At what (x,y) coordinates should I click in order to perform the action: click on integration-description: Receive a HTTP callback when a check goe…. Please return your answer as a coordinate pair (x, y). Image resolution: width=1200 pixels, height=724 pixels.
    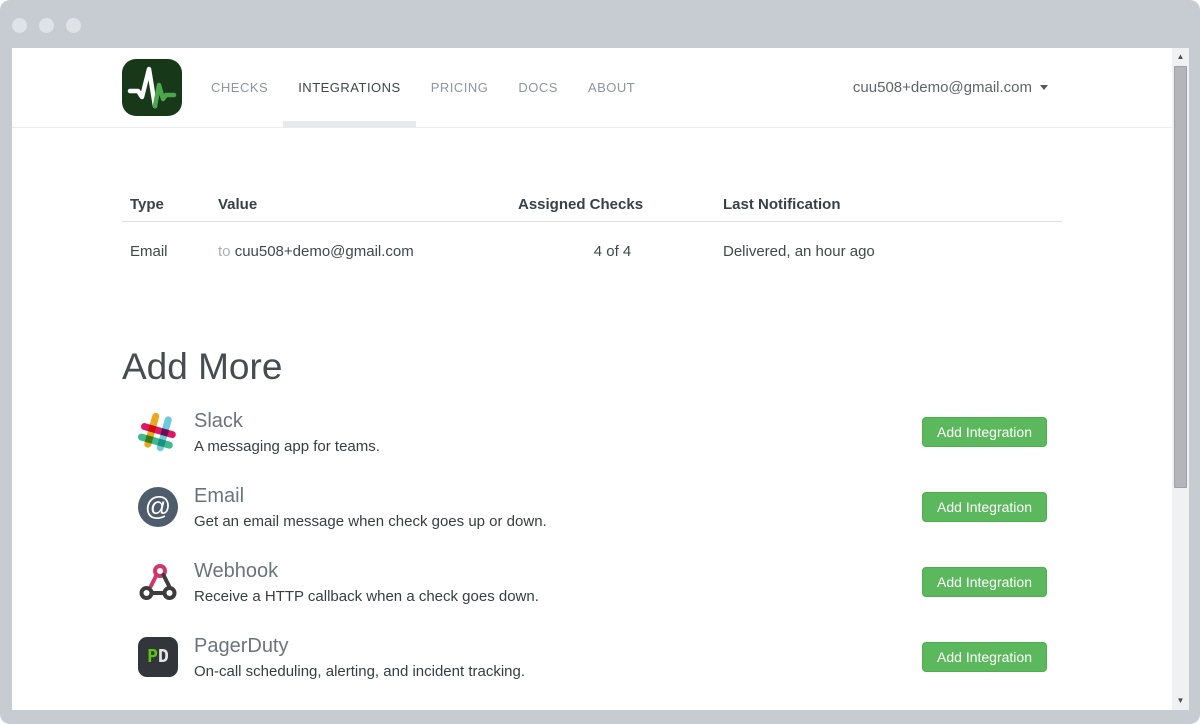
    Looking at the image, I should click on (366, 596).